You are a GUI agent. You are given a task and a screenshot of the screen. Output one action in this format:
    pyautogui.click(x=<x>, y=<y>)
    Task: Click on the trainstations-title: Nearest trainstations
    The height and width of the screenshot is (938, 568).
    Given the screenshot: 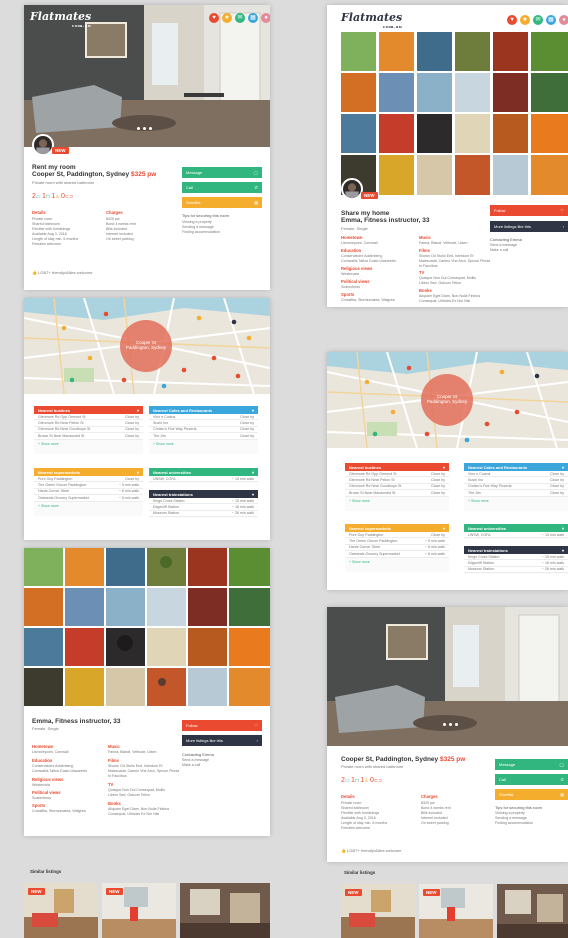 What is the action you would take?
    pyautogui.click(x=488, y=550)
    